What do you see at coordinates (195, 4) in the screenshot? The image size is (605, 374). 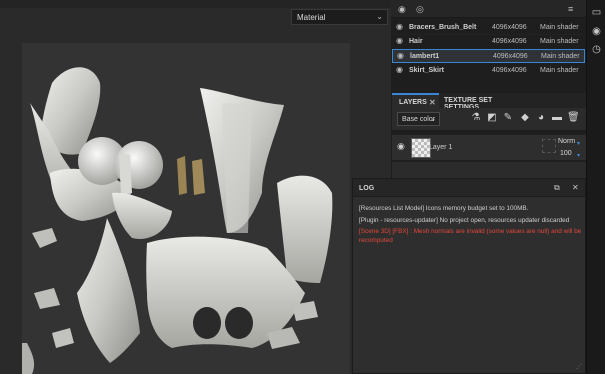 I see `viewport-toolbar` at bounding box center [195, 4].